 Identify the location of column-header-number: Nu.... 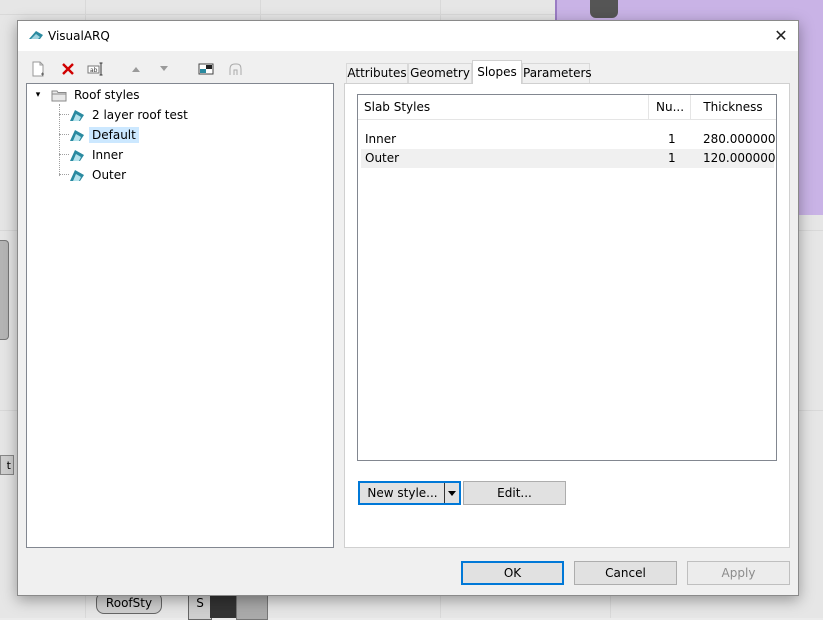
(670, 107).